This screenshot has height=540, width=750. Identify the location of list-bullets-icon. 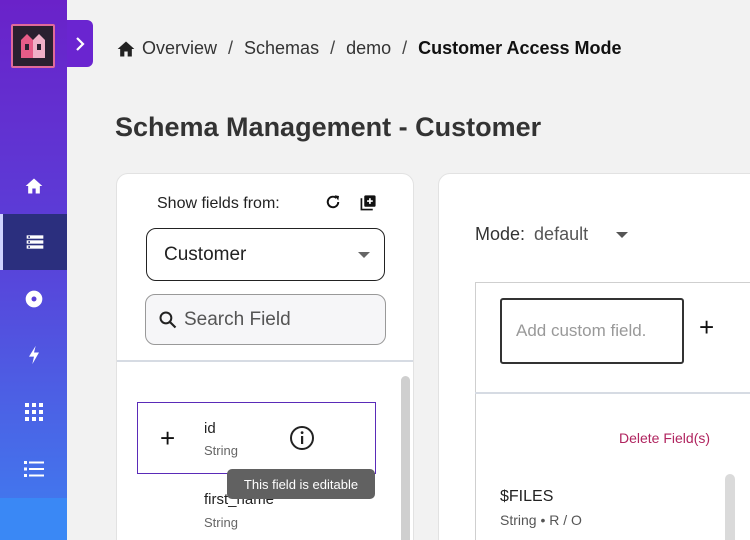
(33, 469).